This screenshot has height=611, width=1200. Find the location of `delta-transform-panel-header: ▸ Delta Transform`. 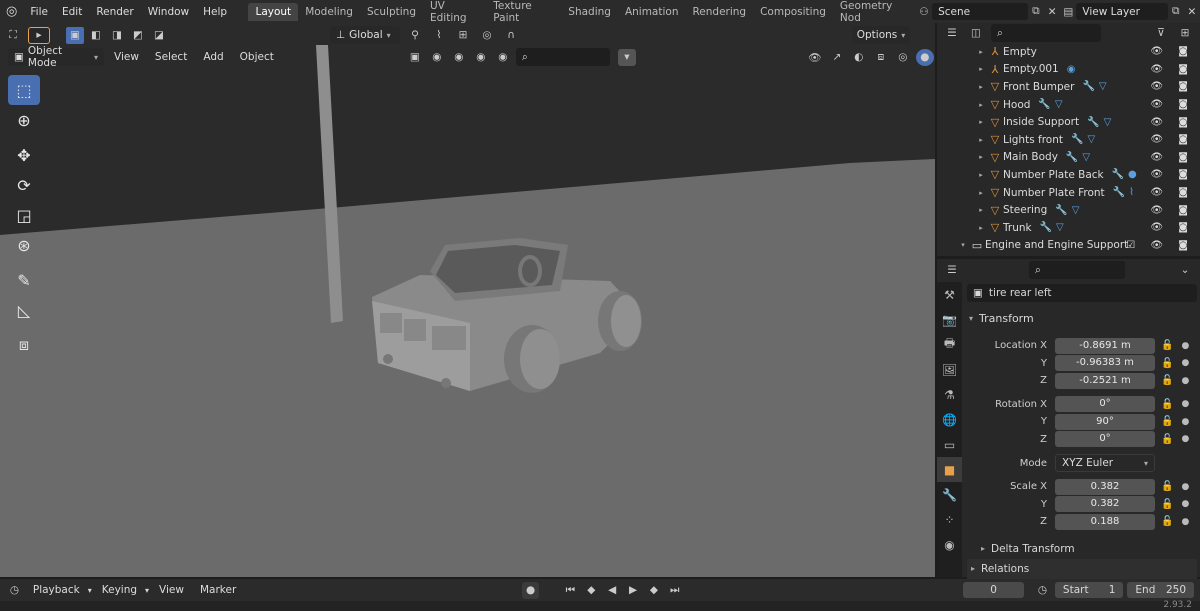

delta-transform-panel-header: ▸ Delta Transform is located at coordinates (1082, 549).